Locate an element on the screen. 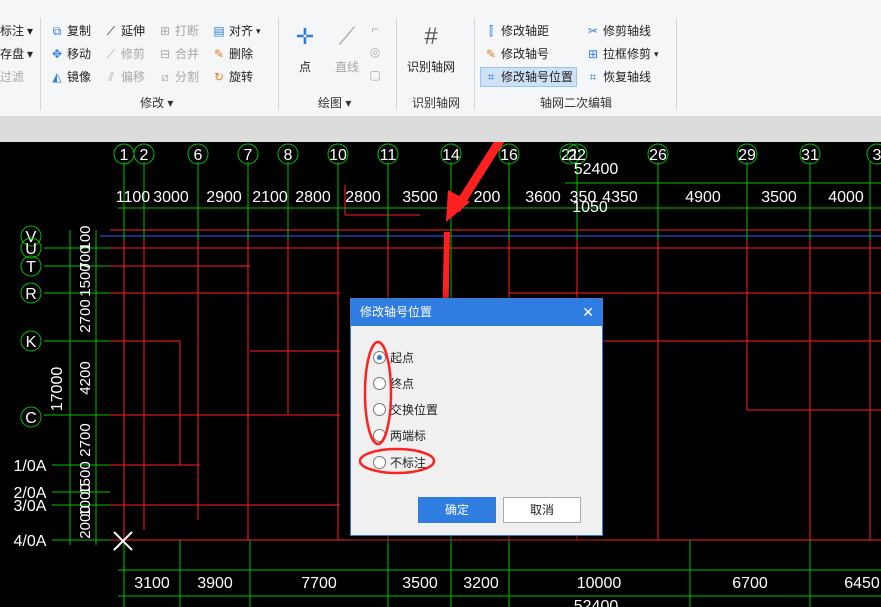  circle-icon: ◎ is located at coordinates (375, 52).